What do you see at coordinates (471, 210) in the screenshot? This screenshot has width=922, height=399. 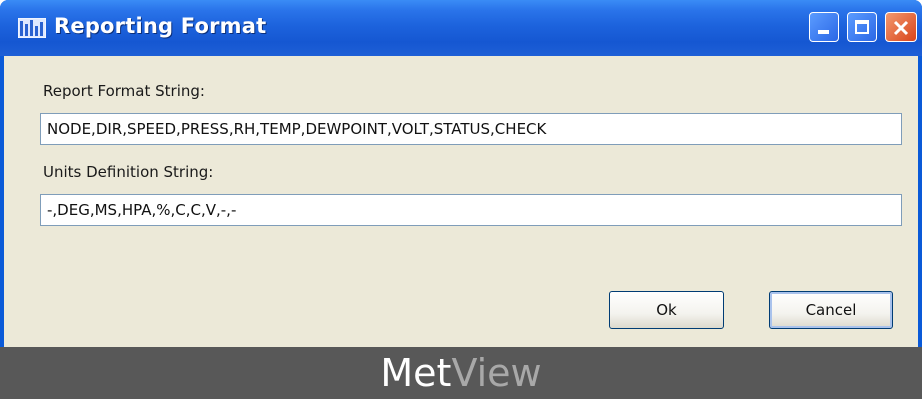 I see `units-definition-input` at bounding box center [471, 210].